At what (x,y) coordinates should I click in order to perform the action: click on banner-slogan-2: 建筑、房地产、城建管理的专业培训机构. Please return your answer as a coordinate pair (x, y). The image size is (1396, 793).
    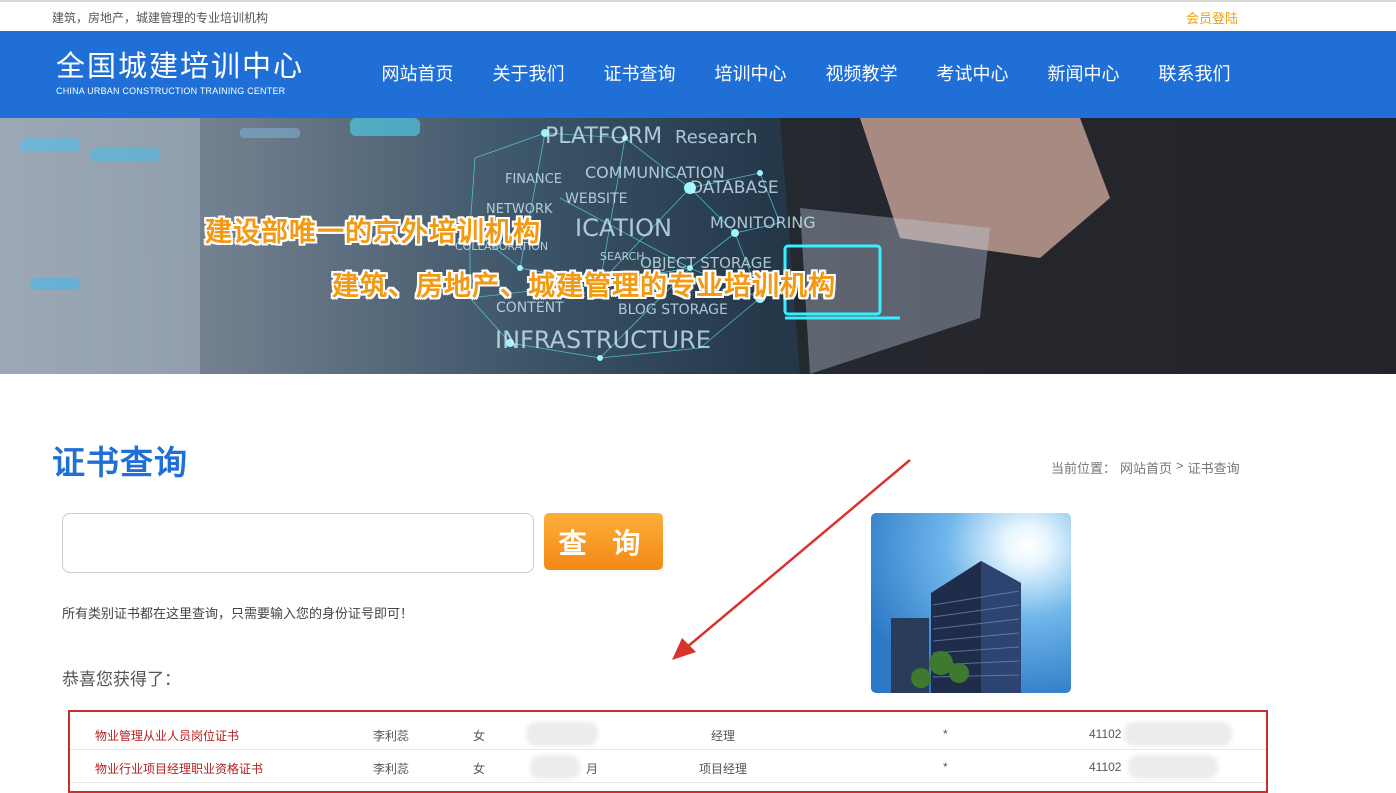
    Looking at the image, I should click on (584, 286).